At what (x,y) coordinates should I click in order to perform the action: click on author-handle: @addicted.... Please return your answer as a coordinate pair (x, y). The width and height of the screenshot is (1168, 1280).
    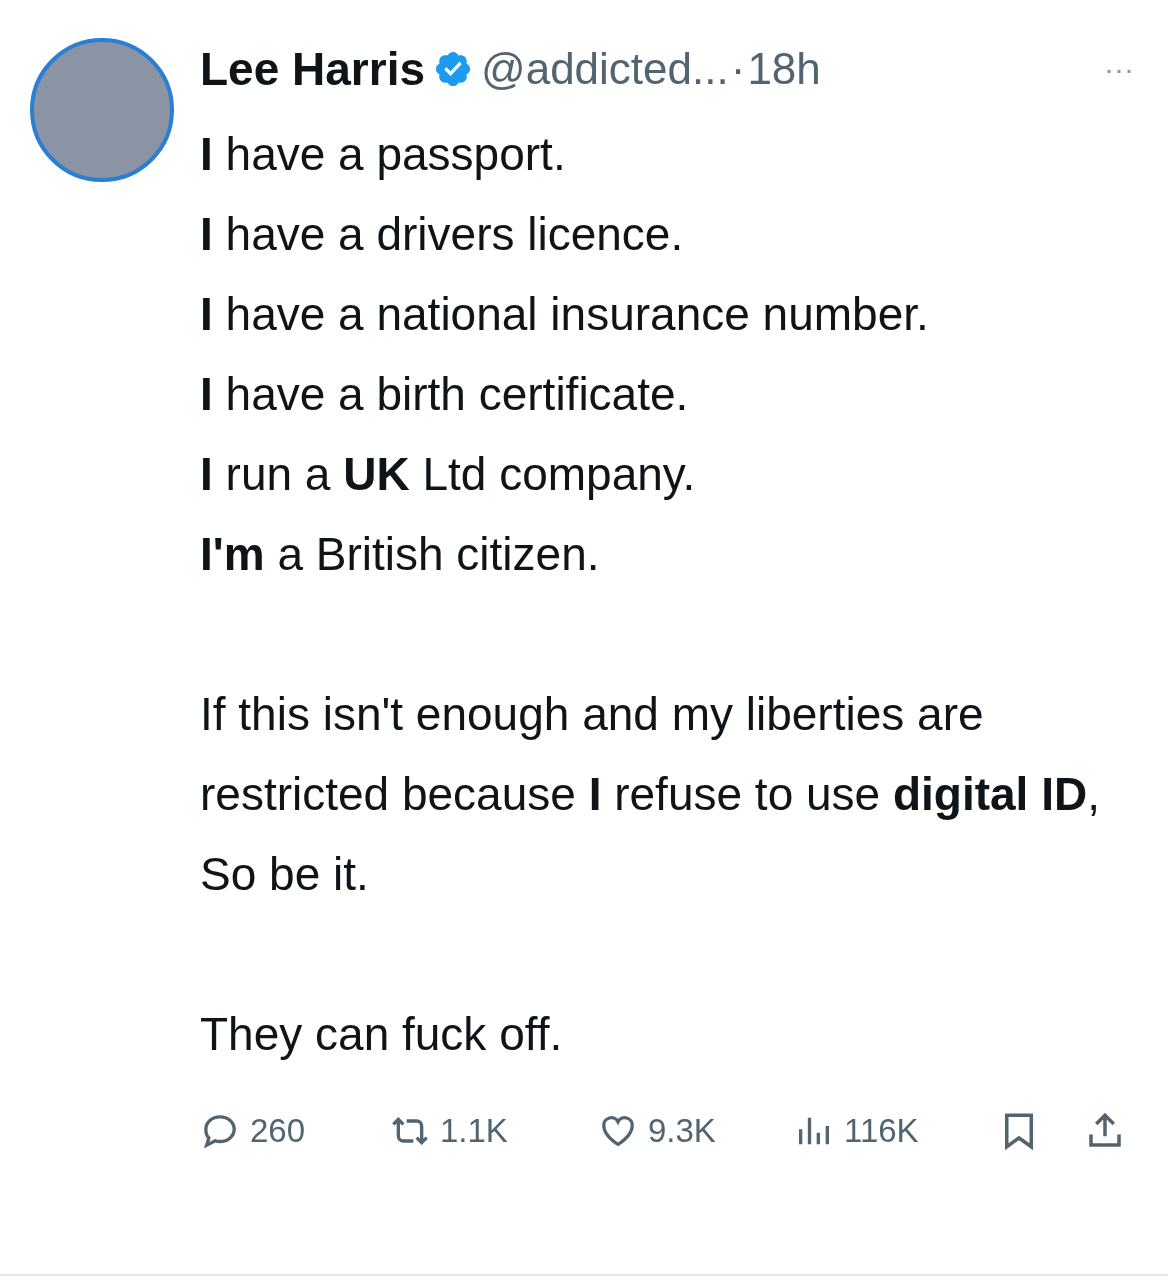
    Looking at the image, I should click on (605, 69).